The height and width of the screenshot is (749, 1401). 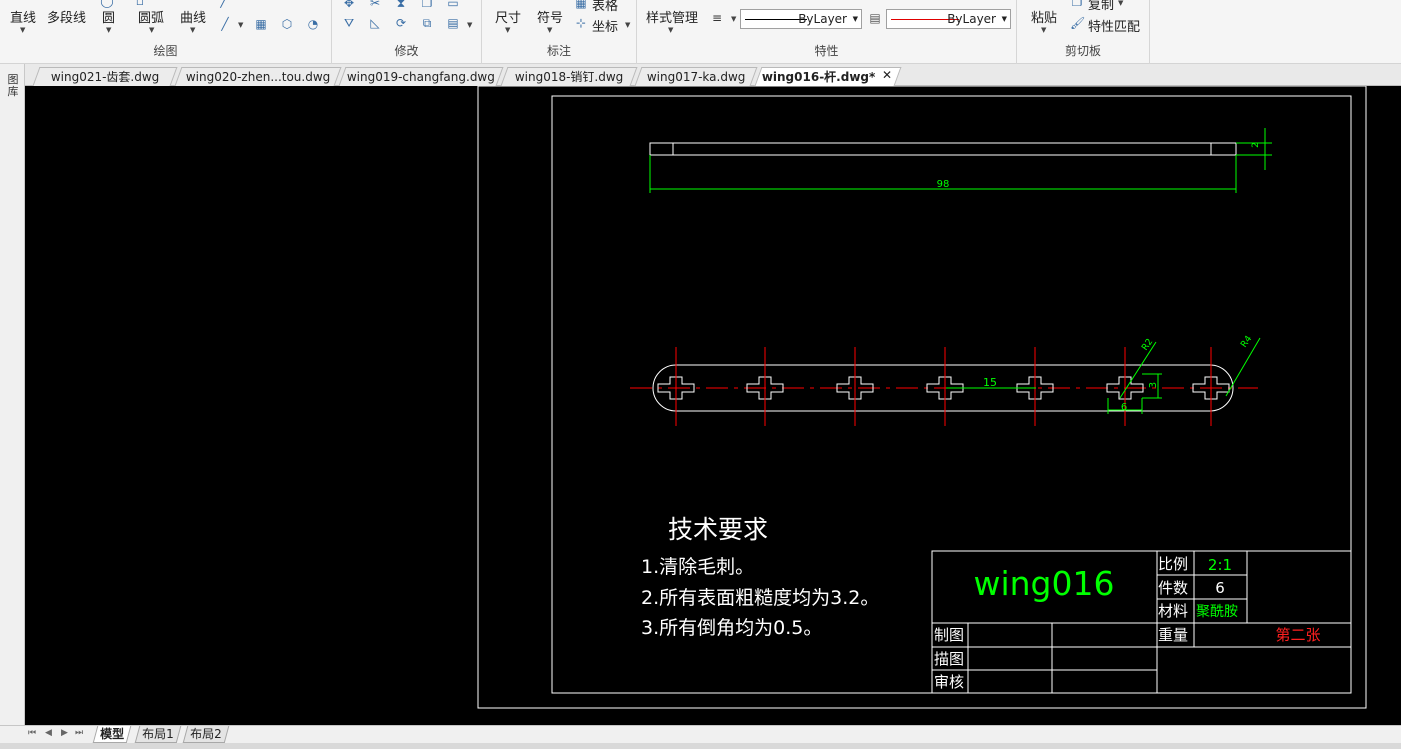 I want to click on offset-icon: ⧉, so click(x=427, y=23).